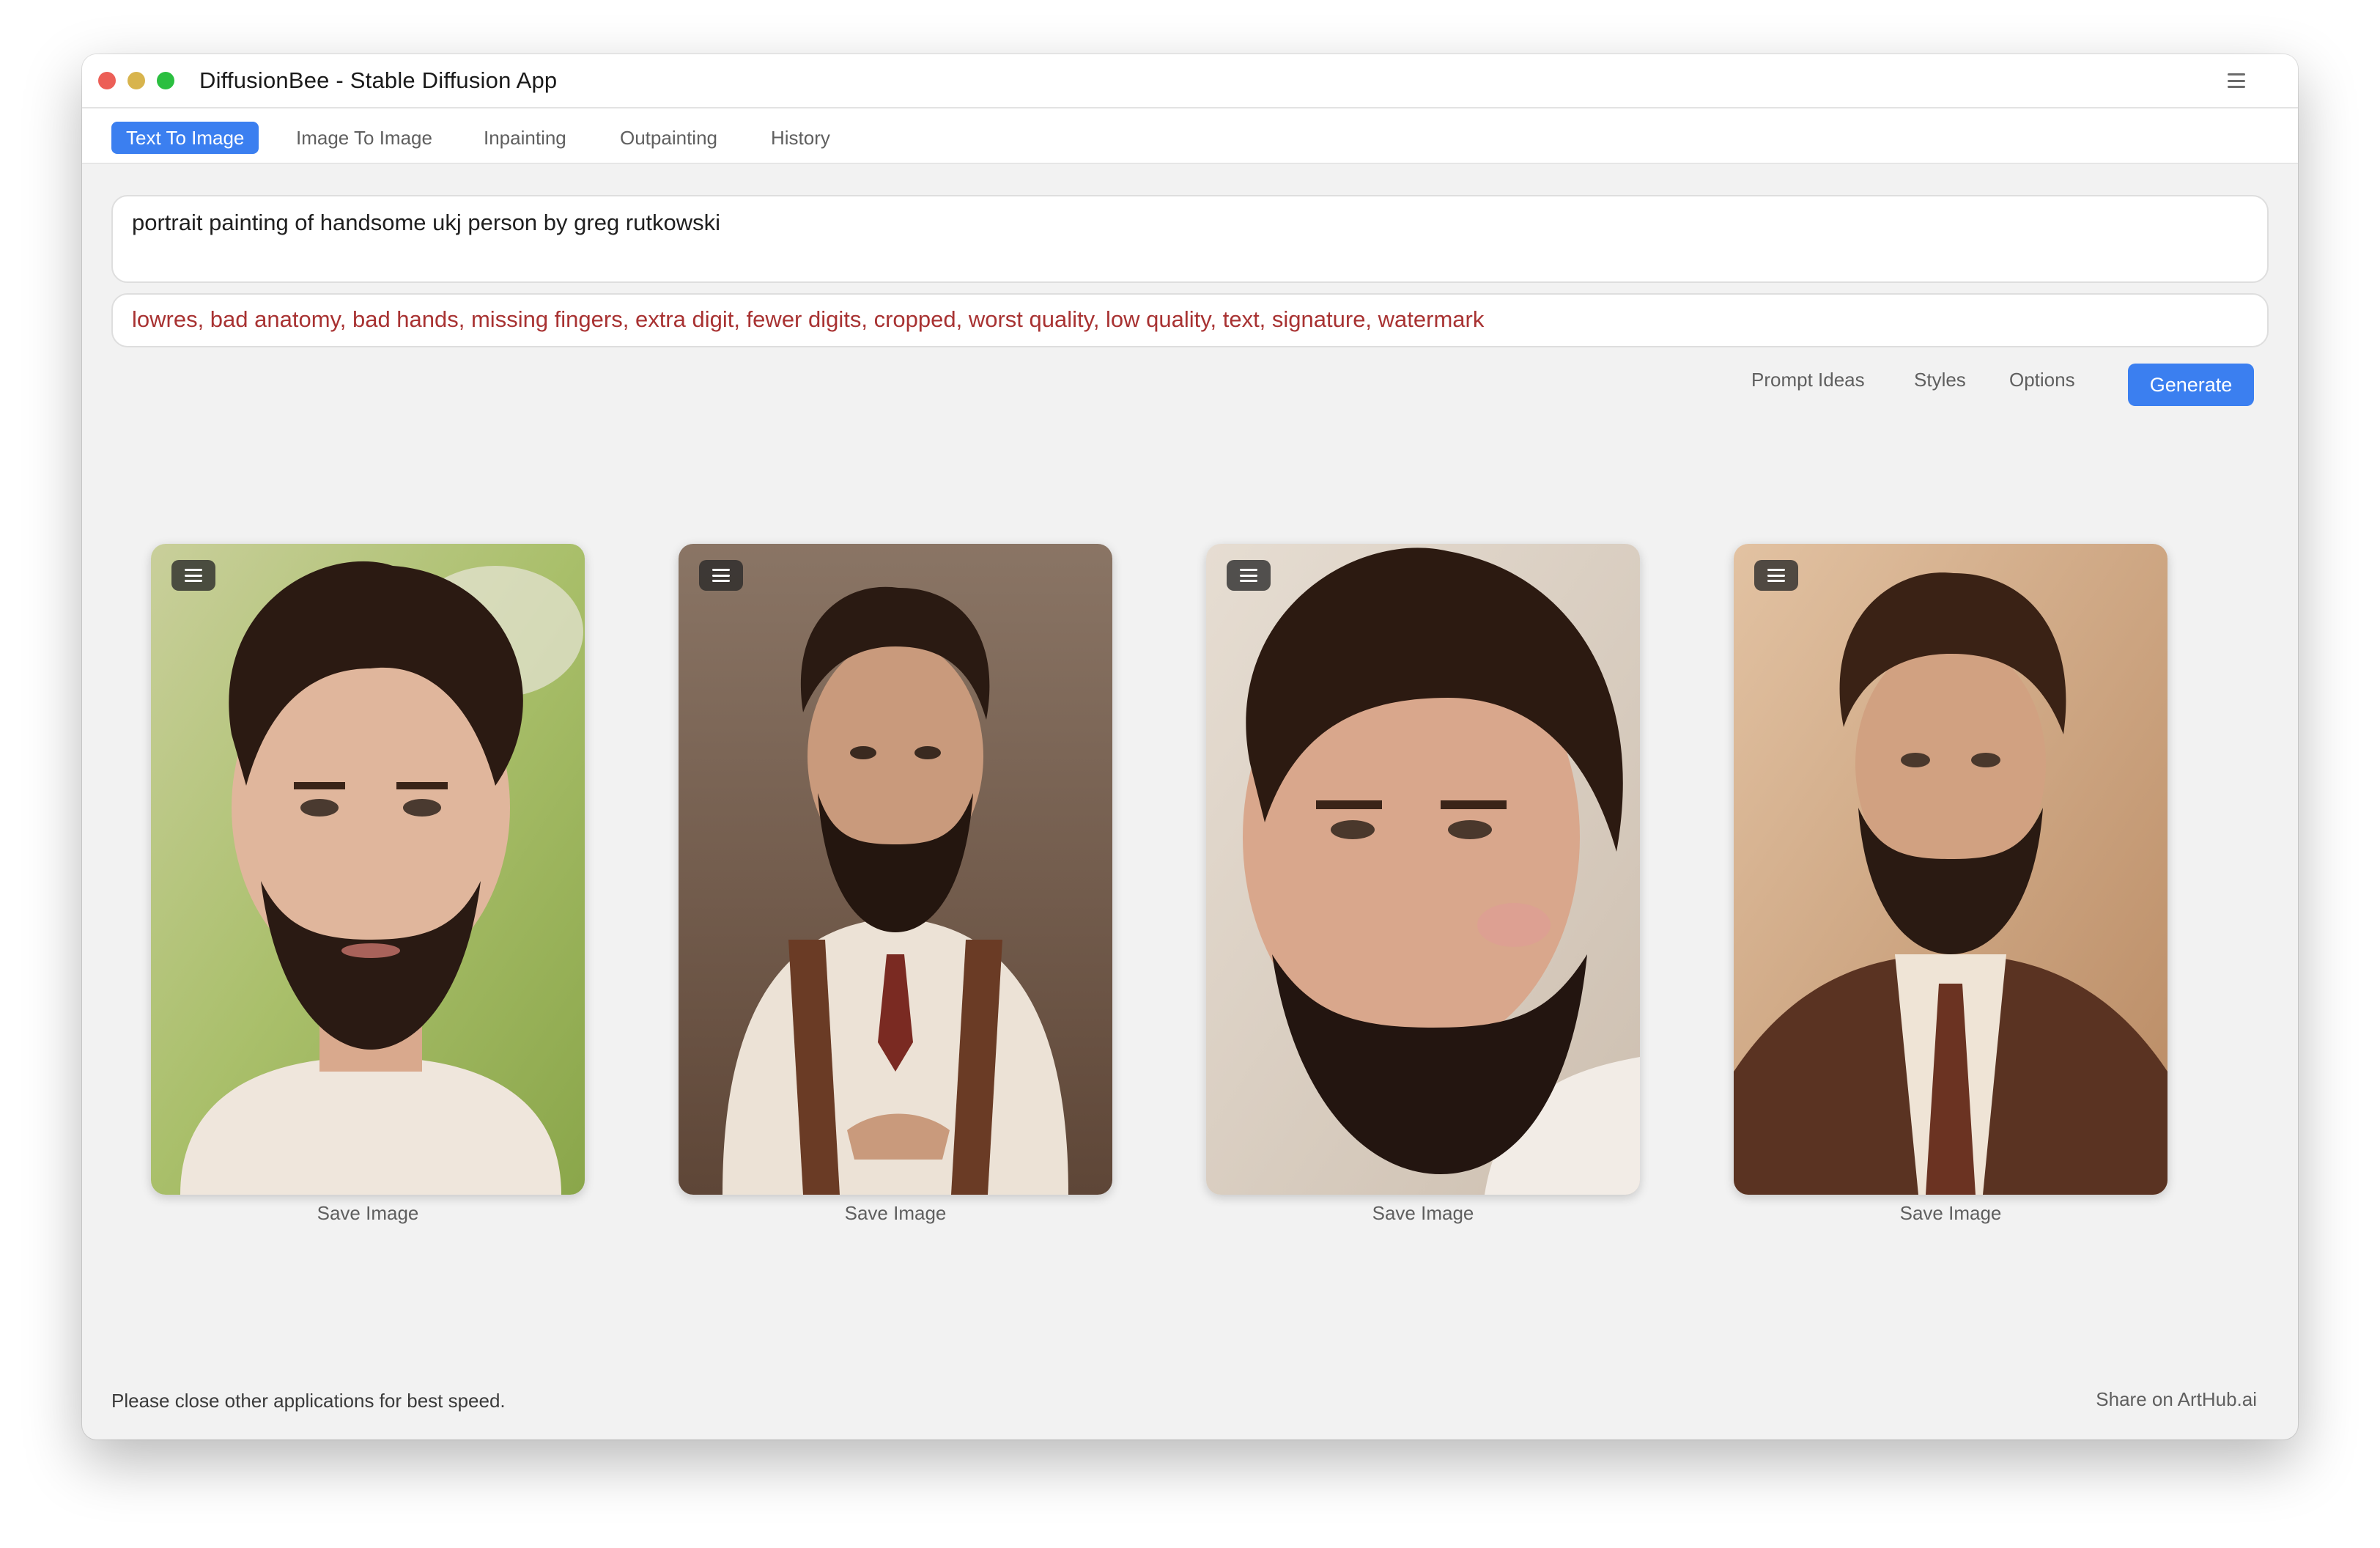 This screenshot has width=2380, height=1548. Describe the element at coordinates (136, 80) in the screenshot. I see `minimize-window-button` at that location.